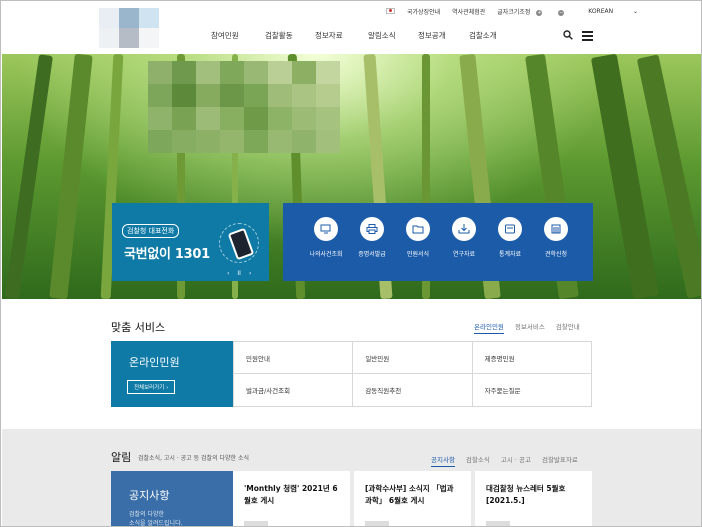 The height and width of the screenshot is (527, 702). Describe the element at coordinates (341, 35) in the screenshot. I see `nav-information: 정보자료` at that location.